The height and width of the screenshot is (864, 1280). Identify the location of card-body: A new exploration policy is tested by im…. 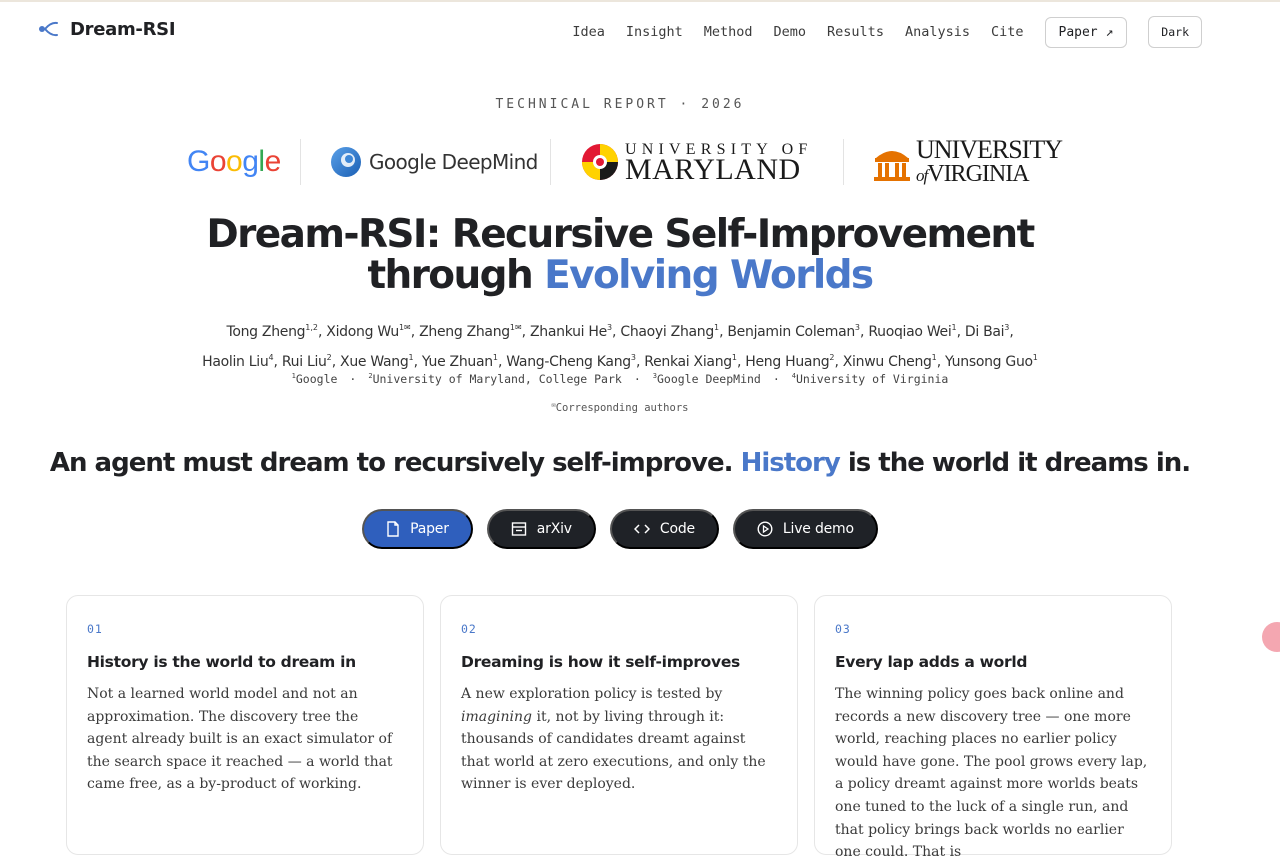
(613, 739).